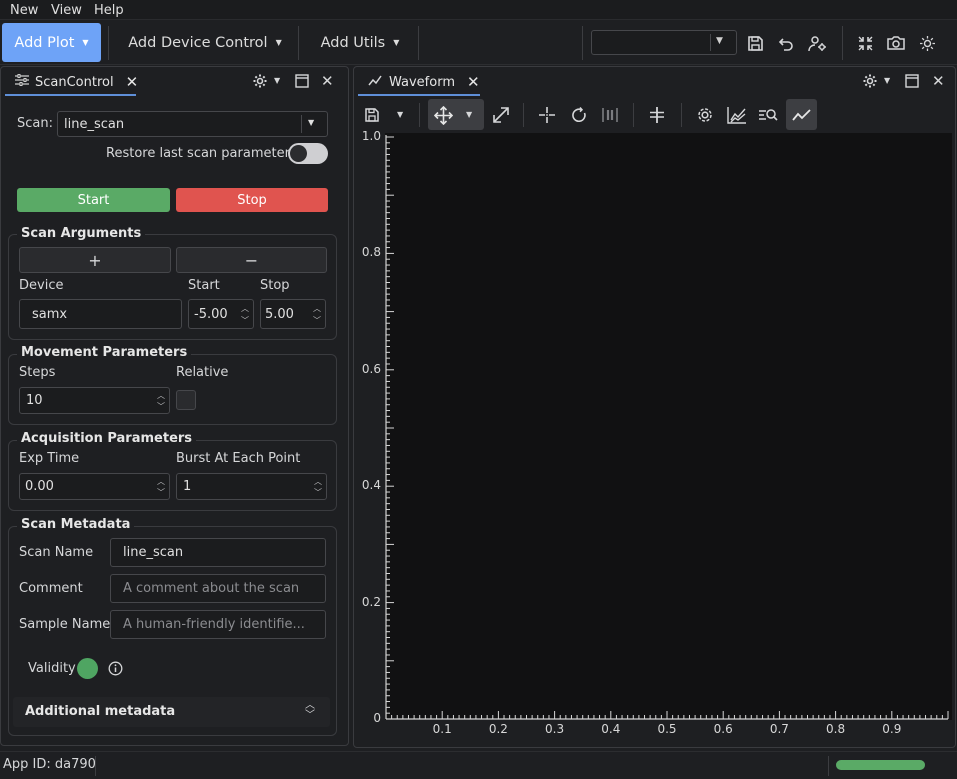 This screenshot has height=779, width=957. Describe the element at coordinates (501, 115) in the screenshot. I see `auto-range-icon` at that location.